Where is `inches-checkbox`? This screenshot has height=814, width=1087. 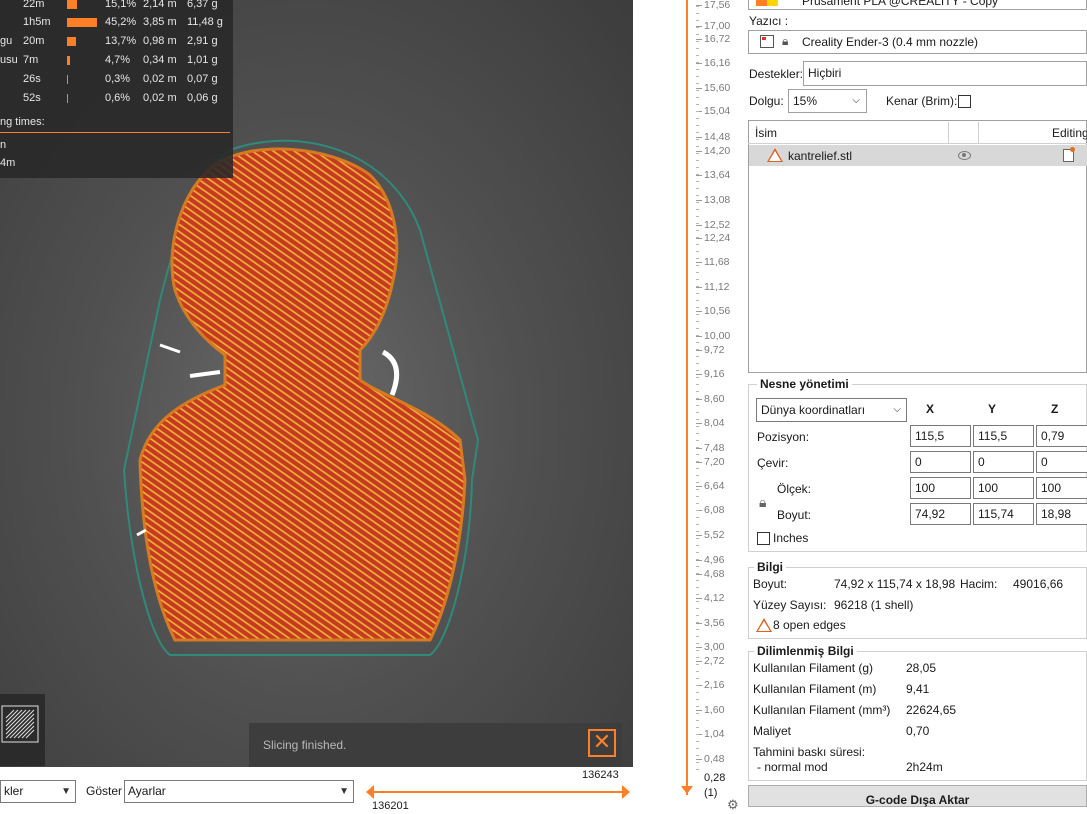
inches-checkbox is located at coordinates (763, 538).